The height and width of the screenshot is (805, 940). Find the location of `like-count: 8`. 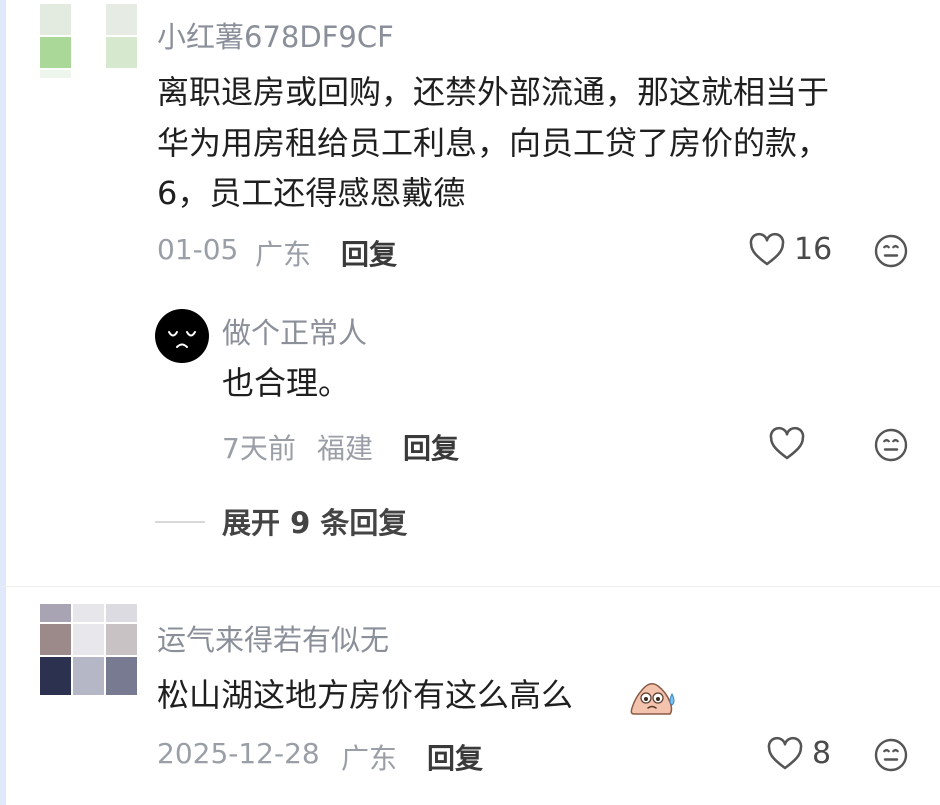

like-count: 8 is located at coordinates (822, 753).